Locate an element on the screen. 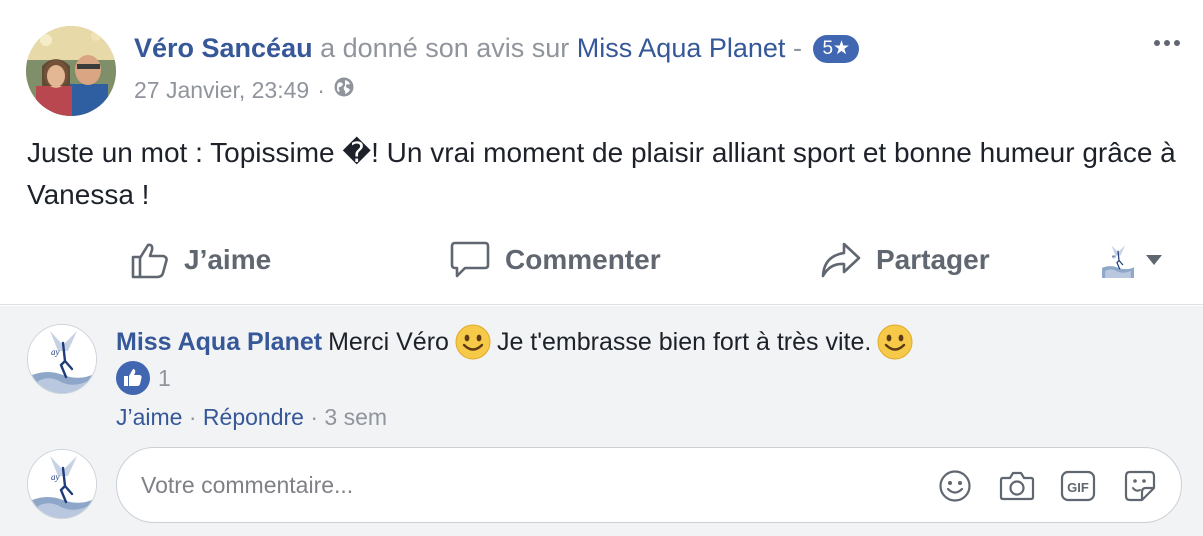 This screenshot has width=1203, height=536. comment-like-link: J’aime is located at coordinates (149, 417).